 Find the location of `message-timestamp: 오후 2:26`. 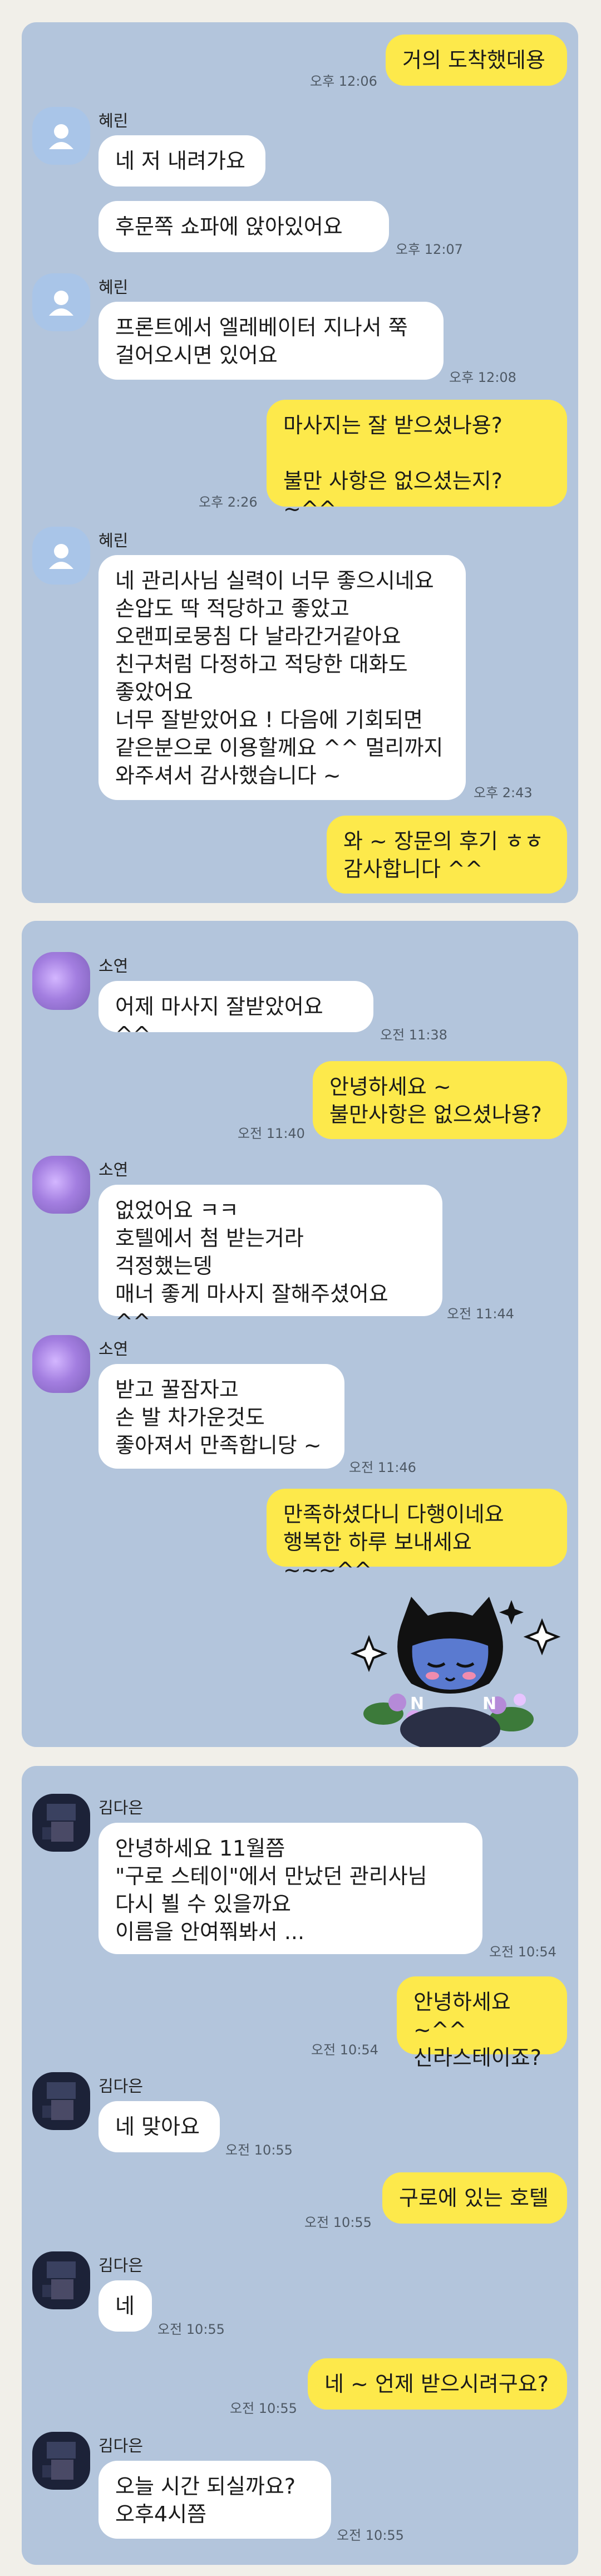

message-timestamp: 오후 2:26 is located at coordinates (228, 502).